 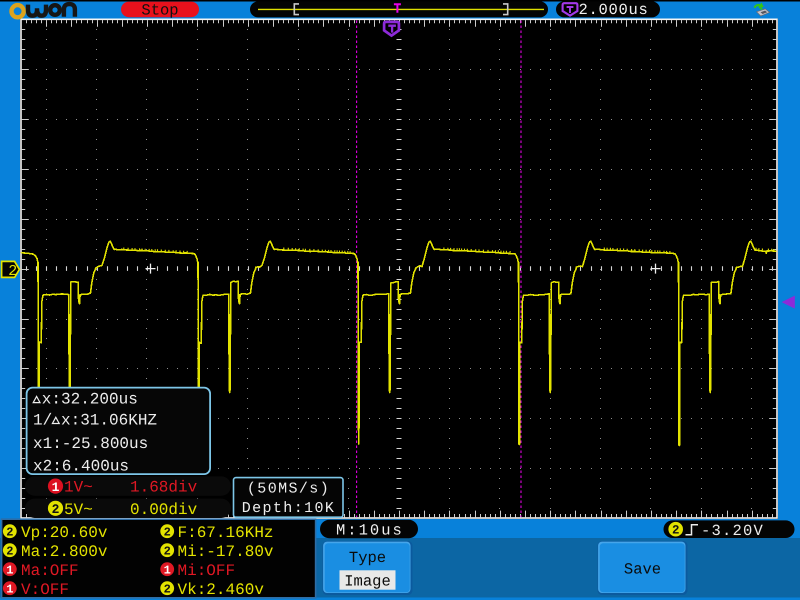 What do you see at coordinates (614, 10) in the screenshot?
I see `svg-text: 2.000us` at bounding box center [614, 10].